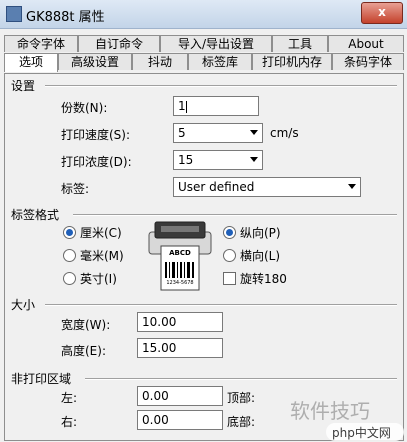 Image resolution: width=407 pixels, height=442 pixels. I want to click on watermark-badge: php中文网, so click(365, 432).